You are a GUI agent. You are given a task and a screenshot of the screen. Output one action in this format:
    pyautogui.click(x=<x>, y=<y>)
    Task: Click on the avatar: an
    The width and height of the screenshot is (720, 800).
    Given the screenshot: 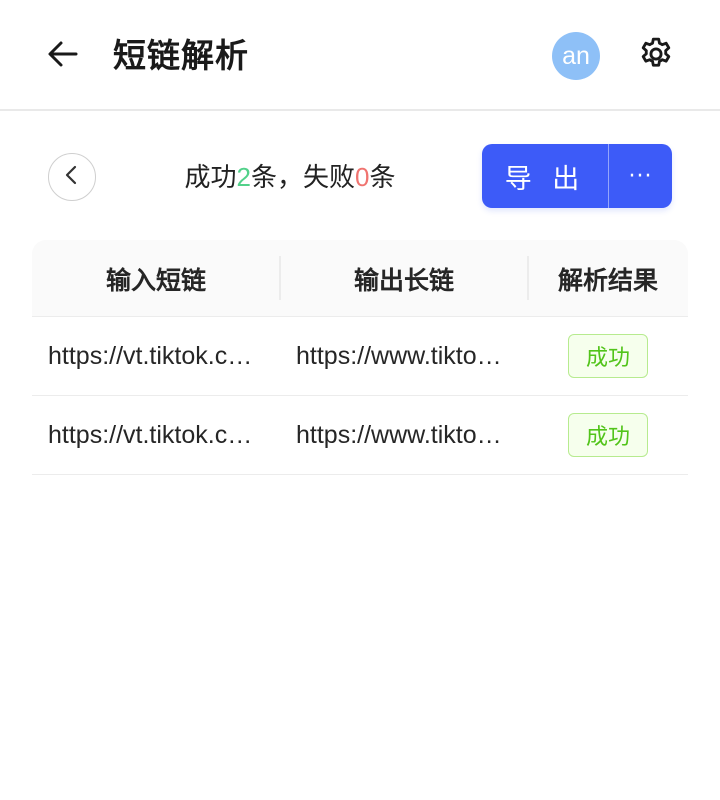 What is the action you would take?
    pyautogui.click(x=576, y=56)
    